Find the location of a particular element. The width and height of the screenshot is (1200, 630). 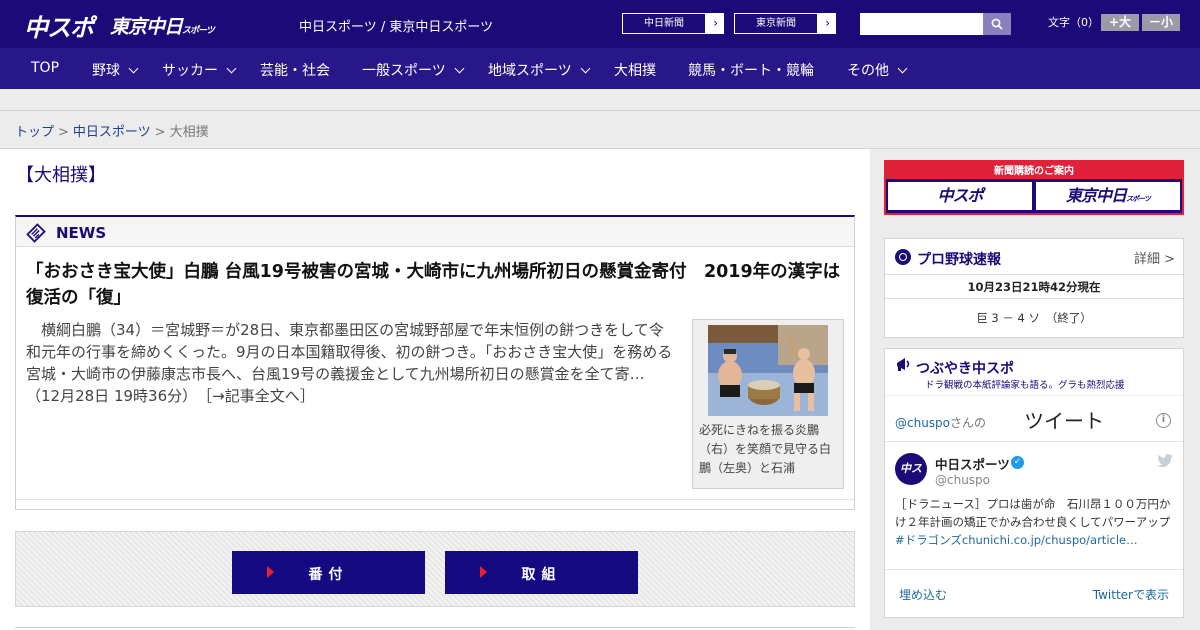

font-size-label: 文字（0） is located at coordinates (1073, 22).